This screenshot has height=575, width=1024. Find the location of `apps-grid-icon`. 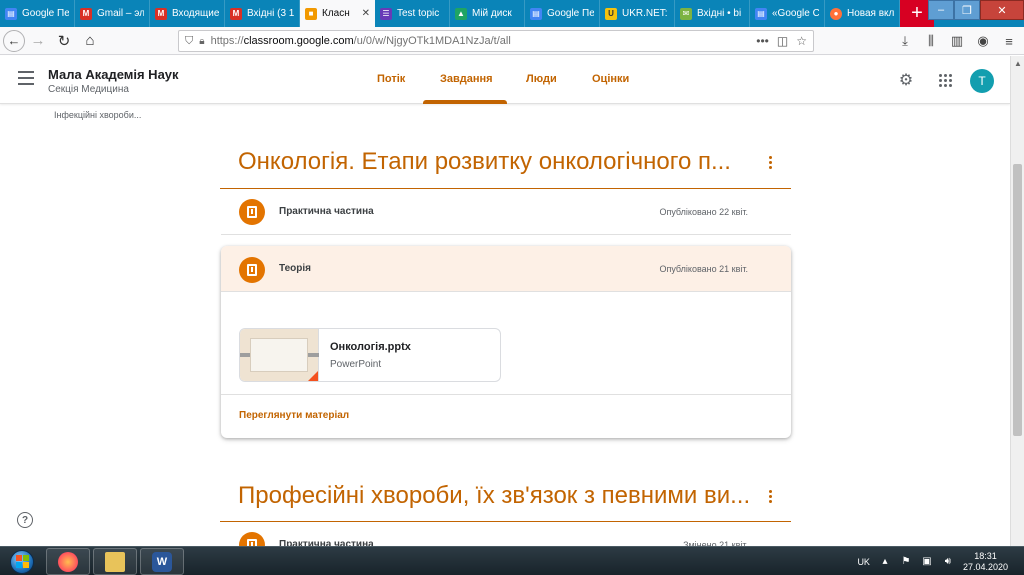

apps-grid-icon is located at coordinates (945, 80).